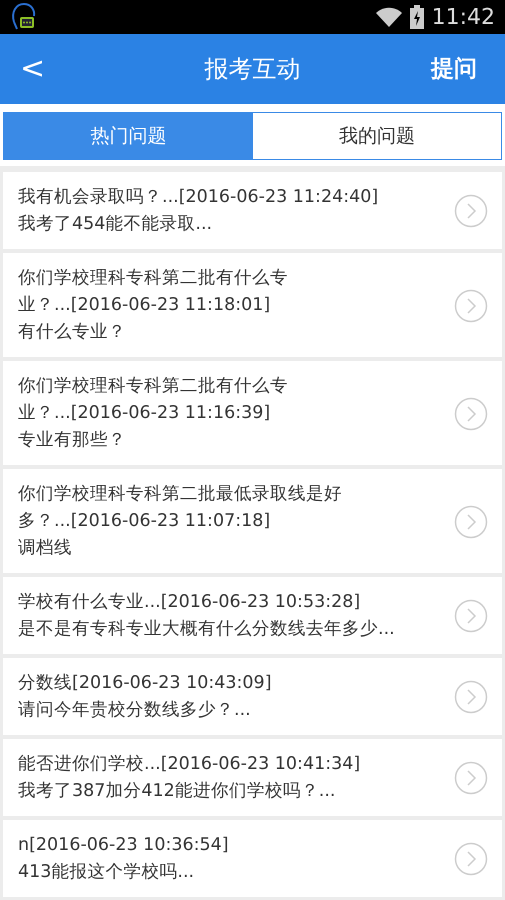 This screenshot has width=505, height=900. Describe the element at coordinates (417, 17) in the screenshot. I see `battery-icon` at that location.